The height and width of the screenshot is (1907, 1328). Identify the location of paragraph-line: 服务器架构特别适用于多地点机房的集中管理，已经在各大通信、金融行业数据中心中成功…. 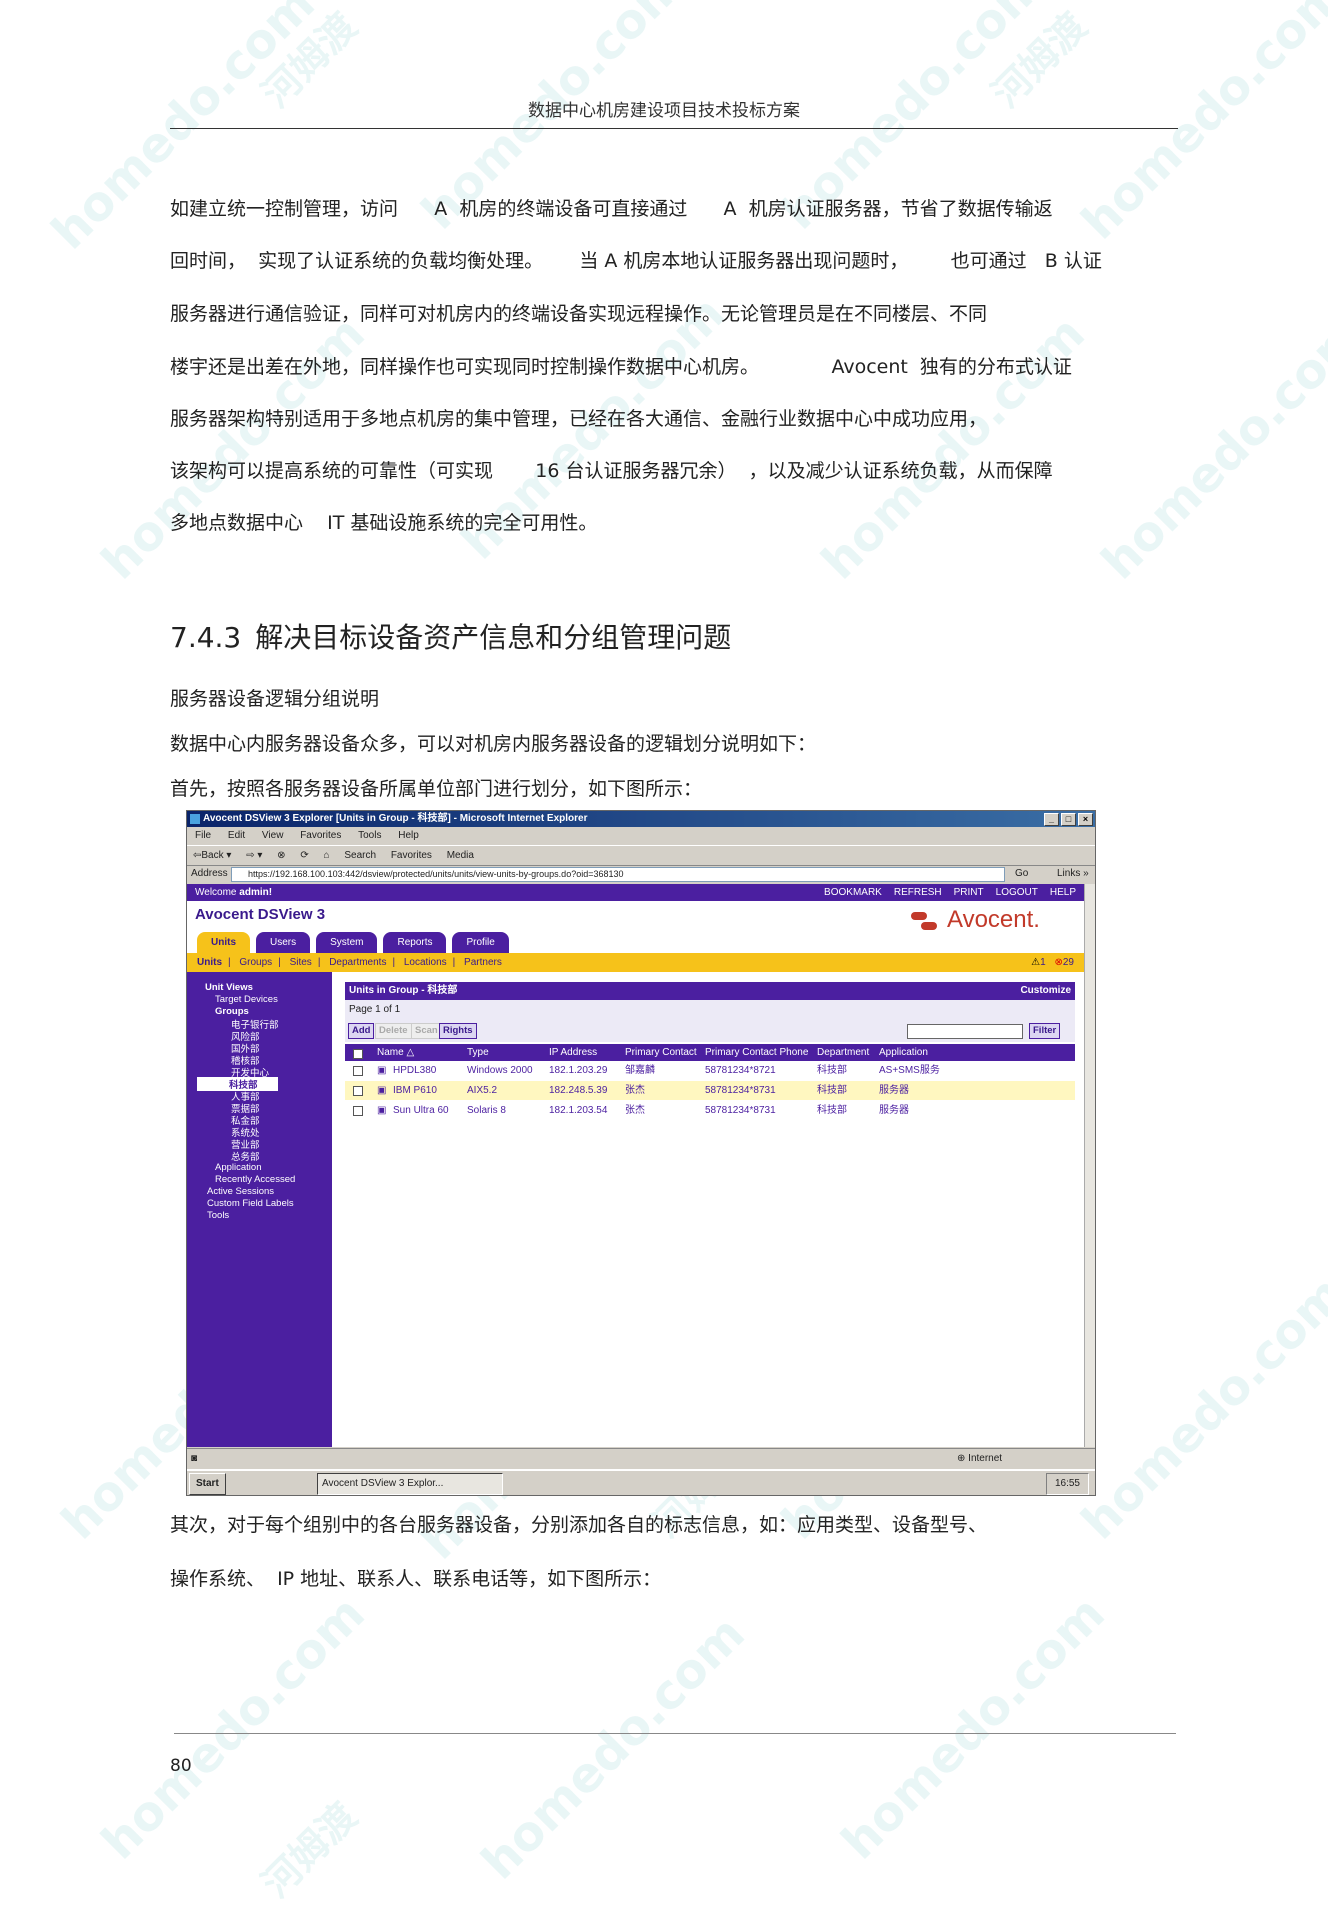
(579, 419).